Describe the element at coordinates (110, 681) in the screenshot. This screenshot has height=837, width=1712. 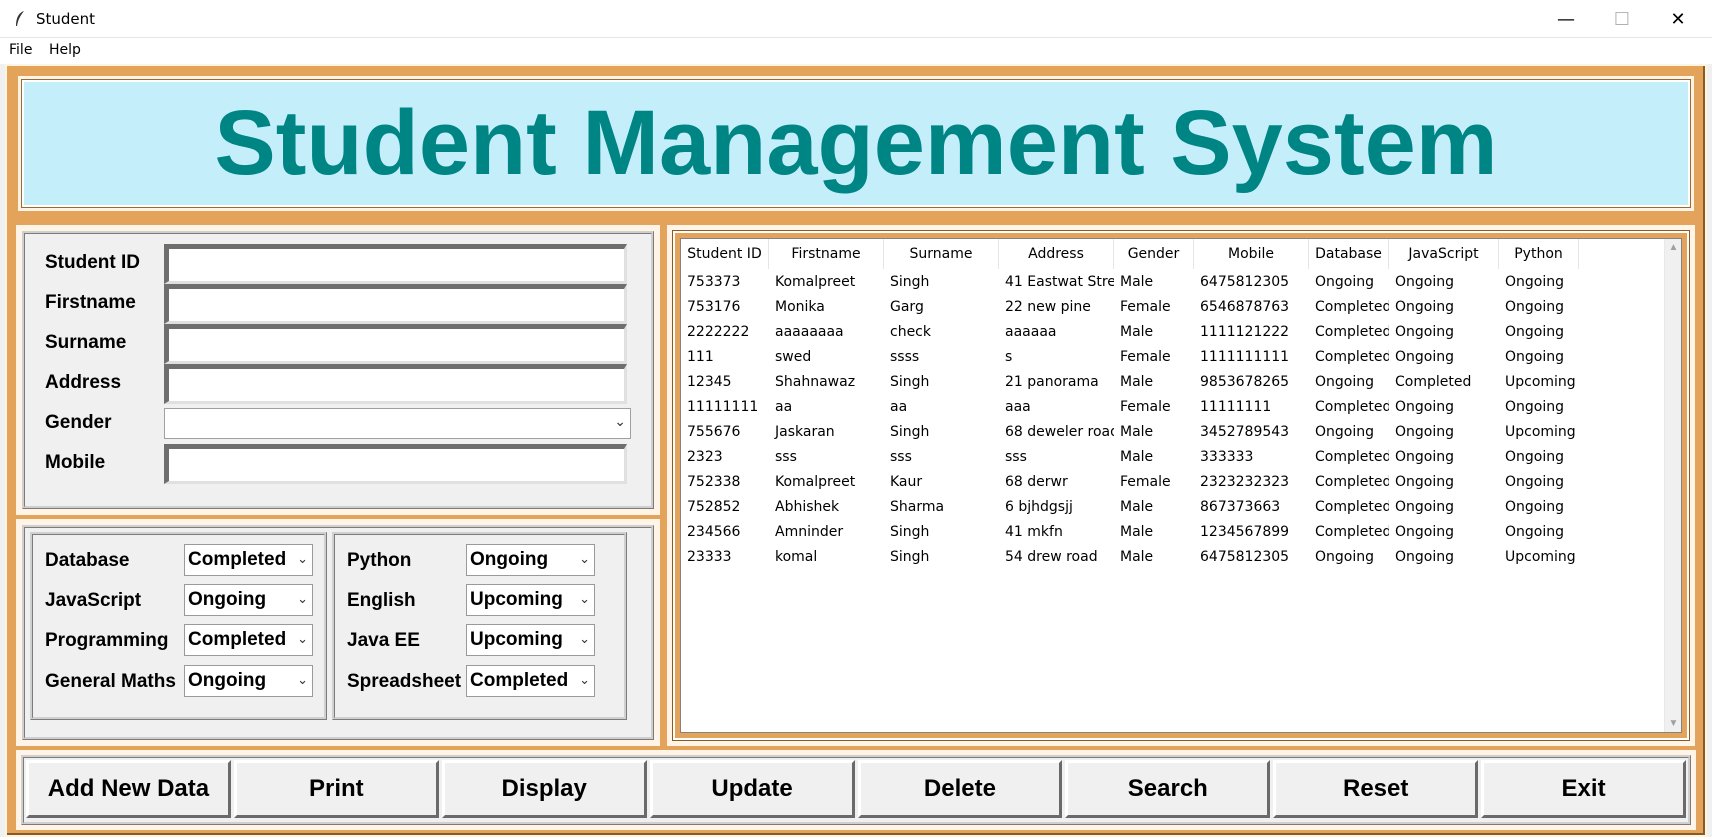
I see `course-label: General Maths` at that location.